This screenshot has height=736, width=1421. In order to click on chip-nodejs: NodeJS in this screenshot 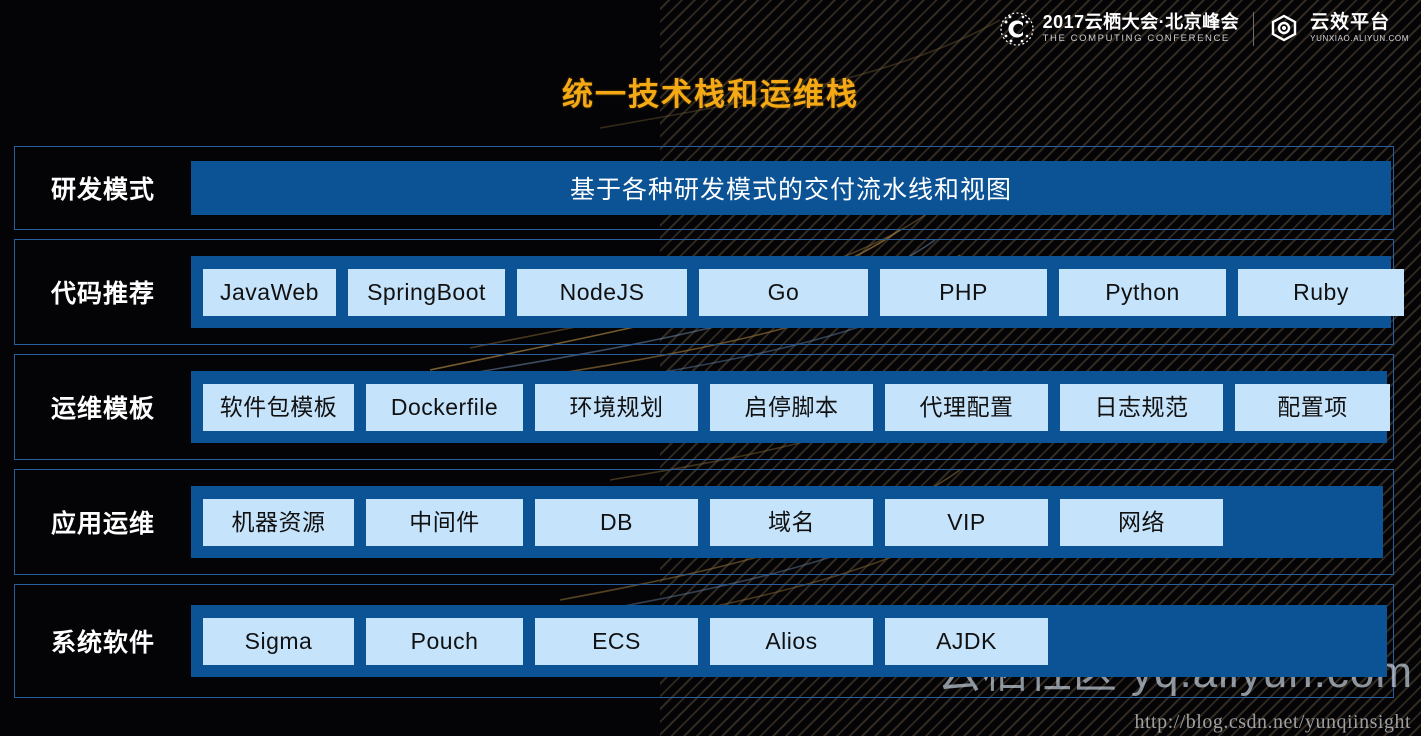, I will do `click(602, 292)`.